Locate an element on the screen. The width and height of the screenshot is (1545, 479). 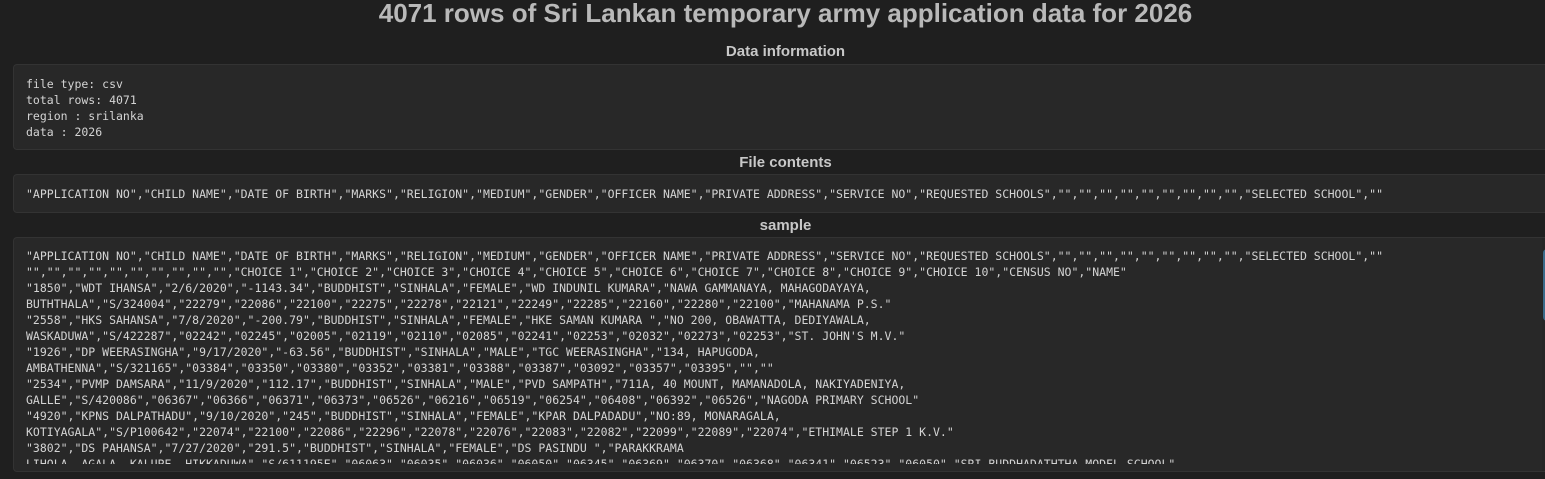
info-line-region: region : srilanka is located at coordinates (85, 116).